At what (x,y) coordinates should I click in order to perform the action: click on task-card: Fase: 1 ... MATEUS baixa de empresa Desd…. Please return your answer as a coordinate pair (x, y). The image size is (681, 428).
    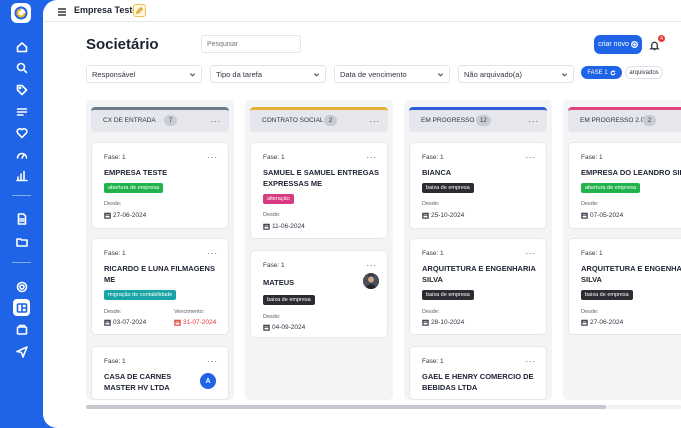
    Looking at the image, I should click on (319, 294).